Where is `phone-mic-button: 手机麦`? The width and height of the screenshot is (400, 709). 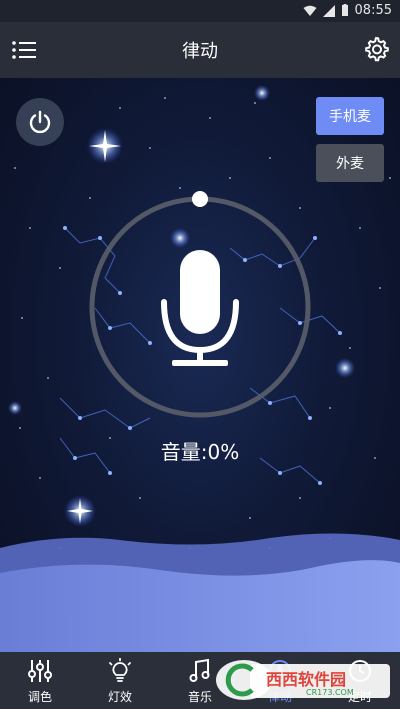
phone-mic-button: 手机麦 is located at coordinates (350, 116).